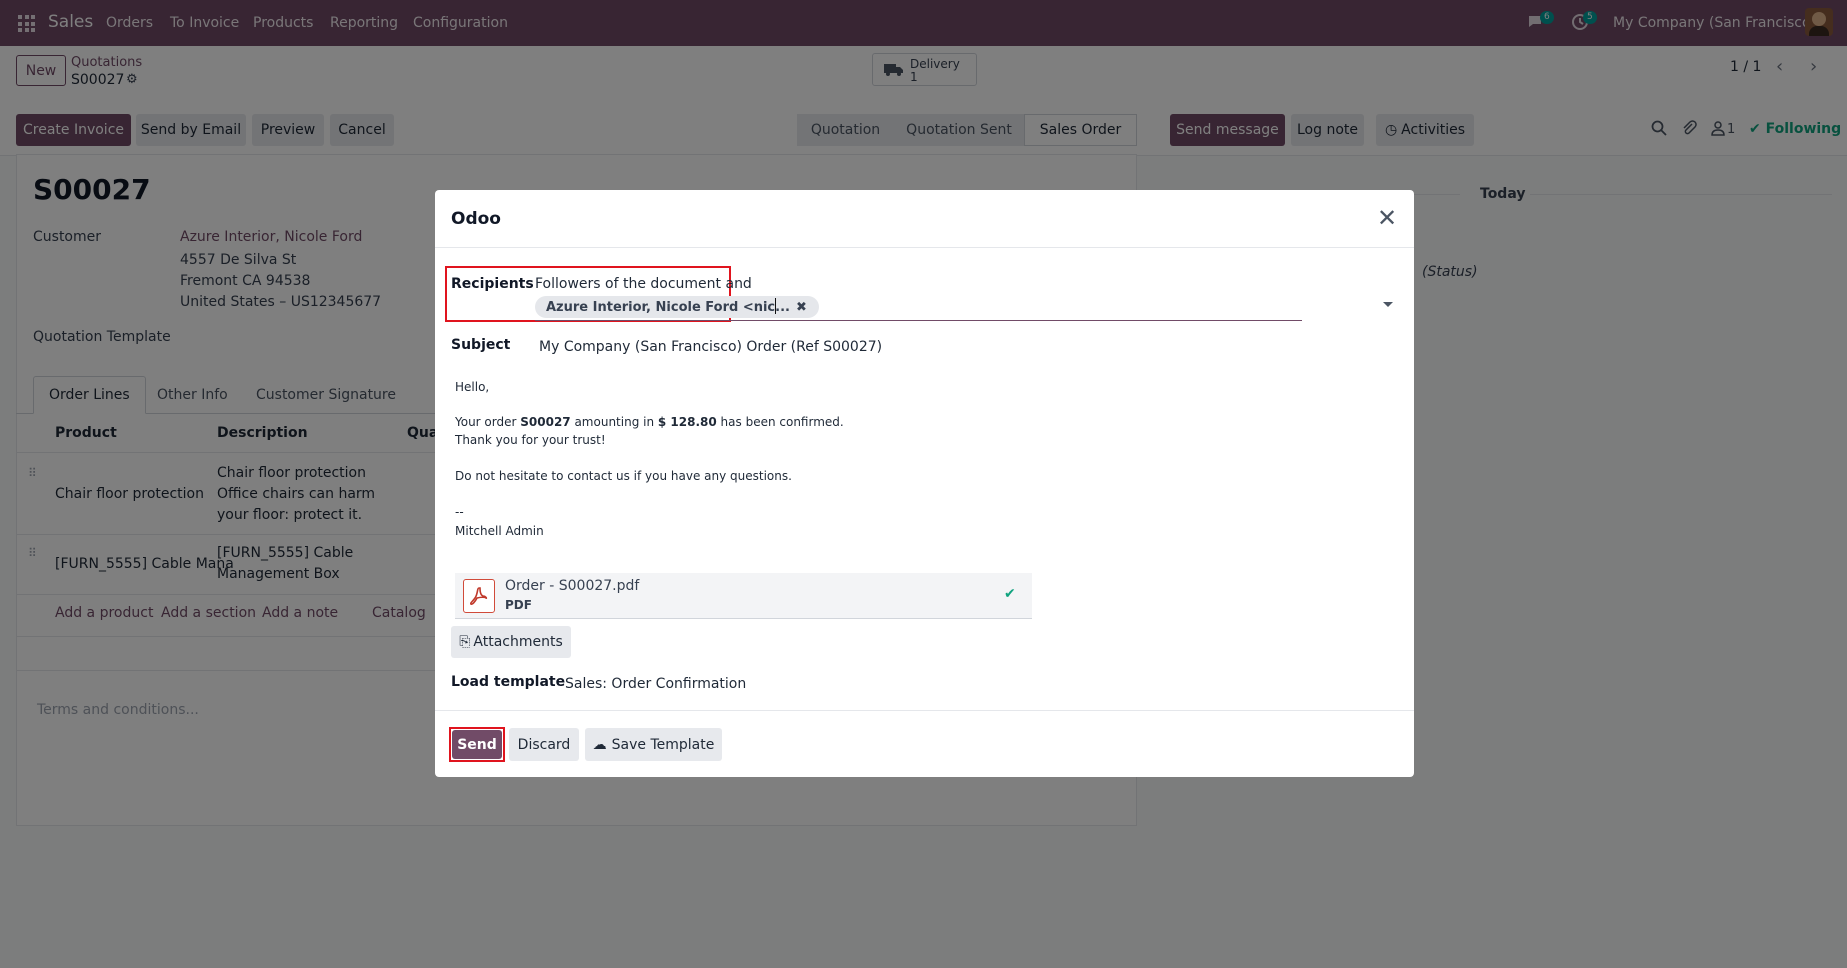  Describe the element at coordinates (599, 744) in the screenshot. I see `cloud-upload-icon: ☁` at that location.